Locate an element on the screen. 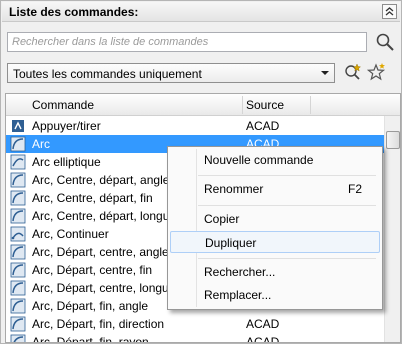 This screenshot has height=344, width=402. double-chevron-up-icon is located at coordinates (389, 11).